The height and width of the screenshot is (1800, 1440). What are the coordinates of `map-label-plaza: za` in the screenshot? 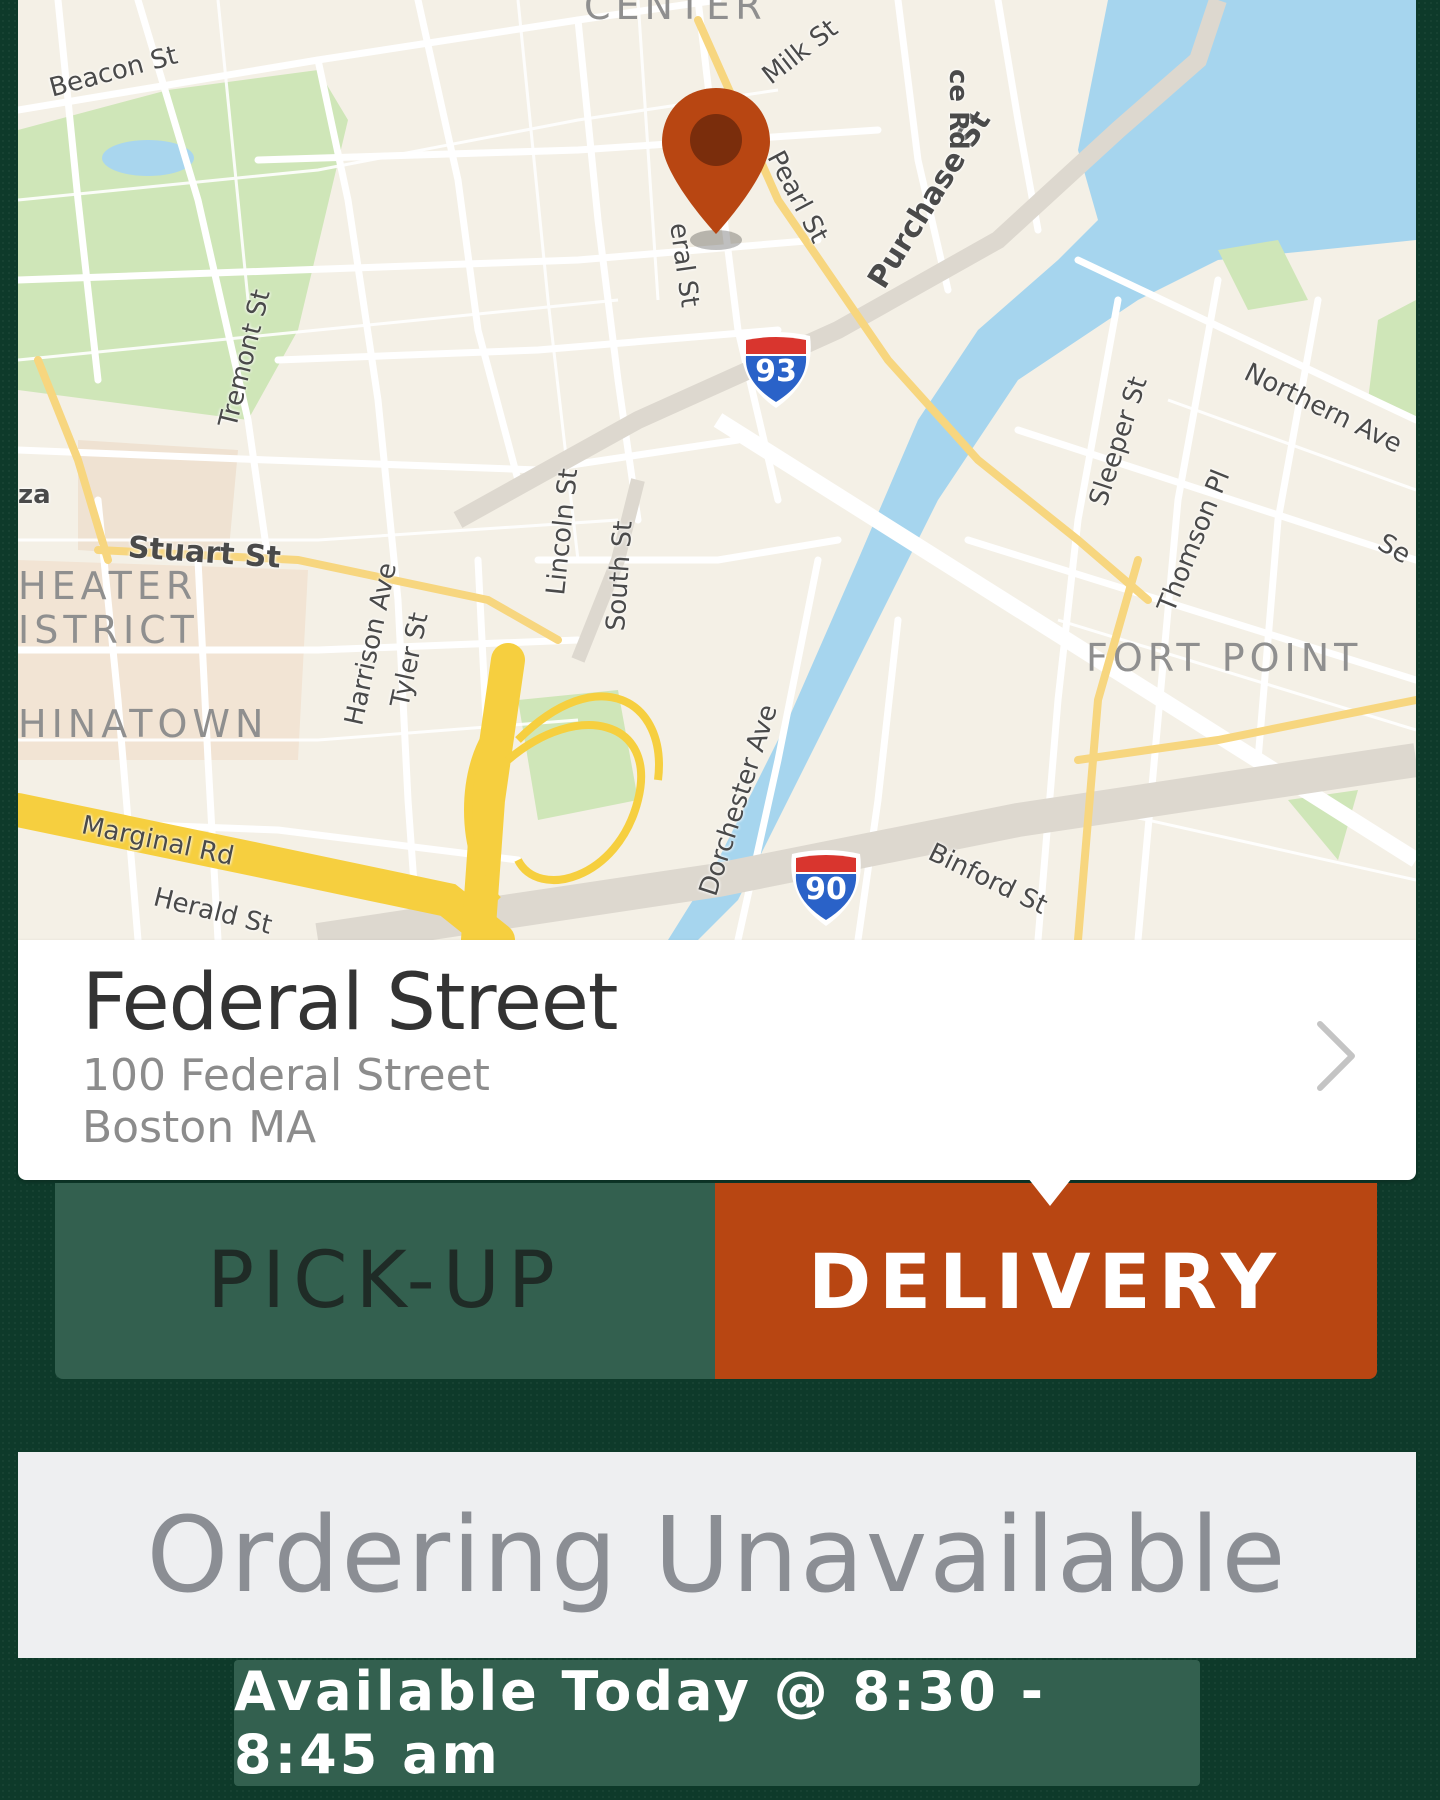 It's located at (34, 495).